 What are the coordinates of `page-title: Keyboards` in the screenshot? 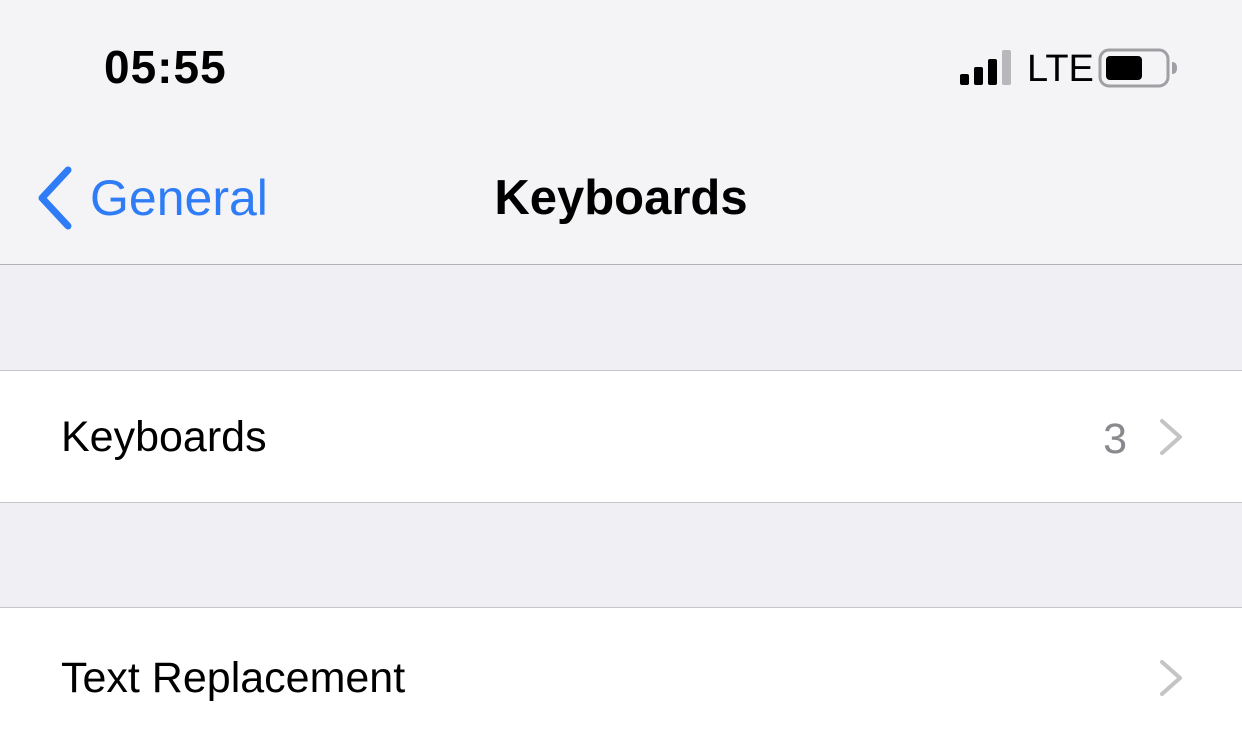 It's located at (621, 198).